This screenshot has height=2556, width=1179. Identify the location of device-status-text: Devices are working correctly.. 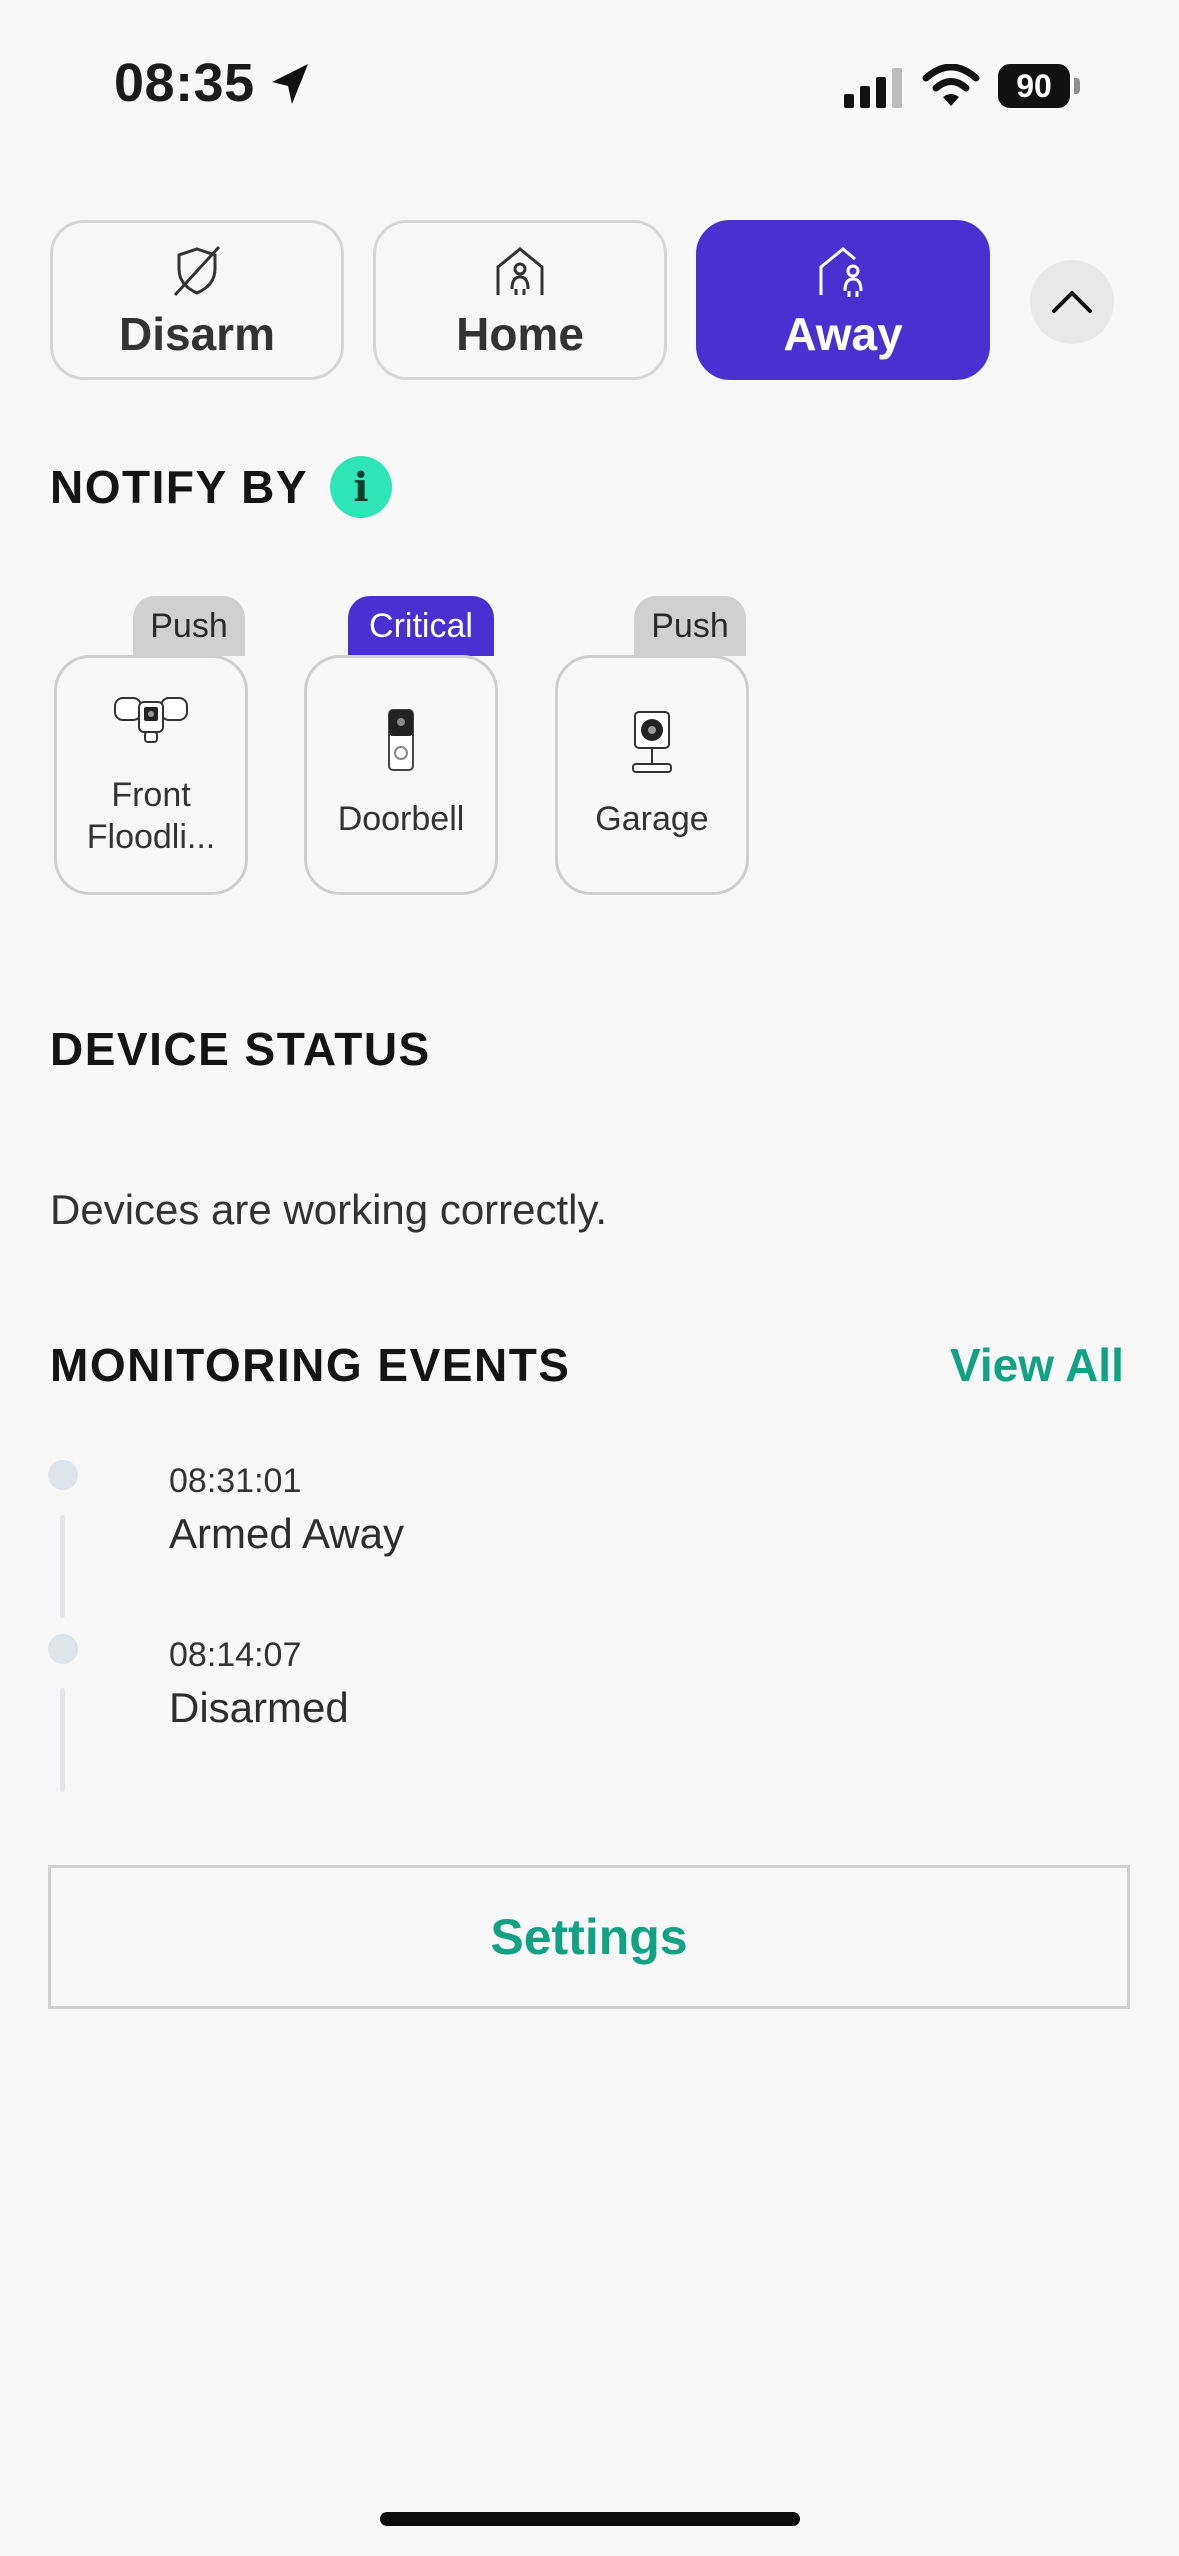
(329, 1209).